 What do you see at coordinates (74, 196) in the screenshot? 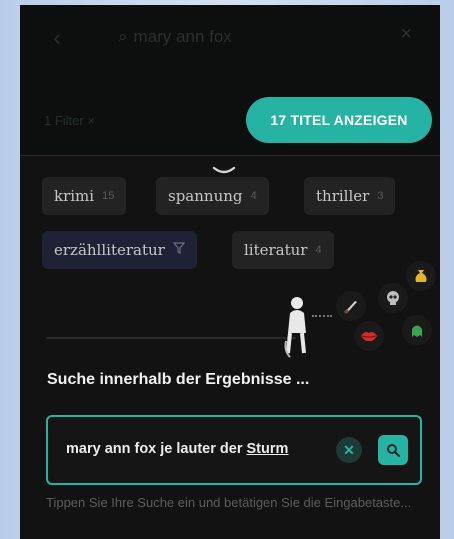
I see `tag-label: krimi` at bounding box center [74, 196].